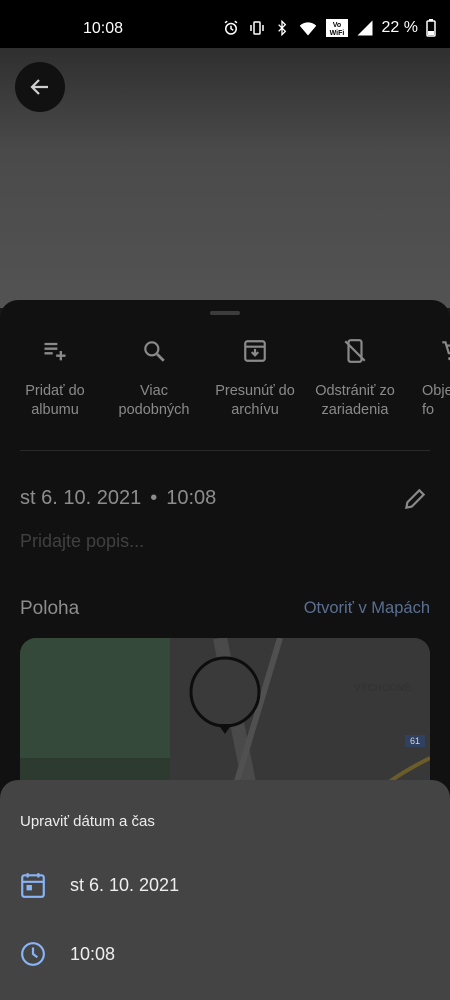  What do you see at coordinates (33, 885) in the screenshot?
I see `calendar-icon` at bounding box center [33, 885].